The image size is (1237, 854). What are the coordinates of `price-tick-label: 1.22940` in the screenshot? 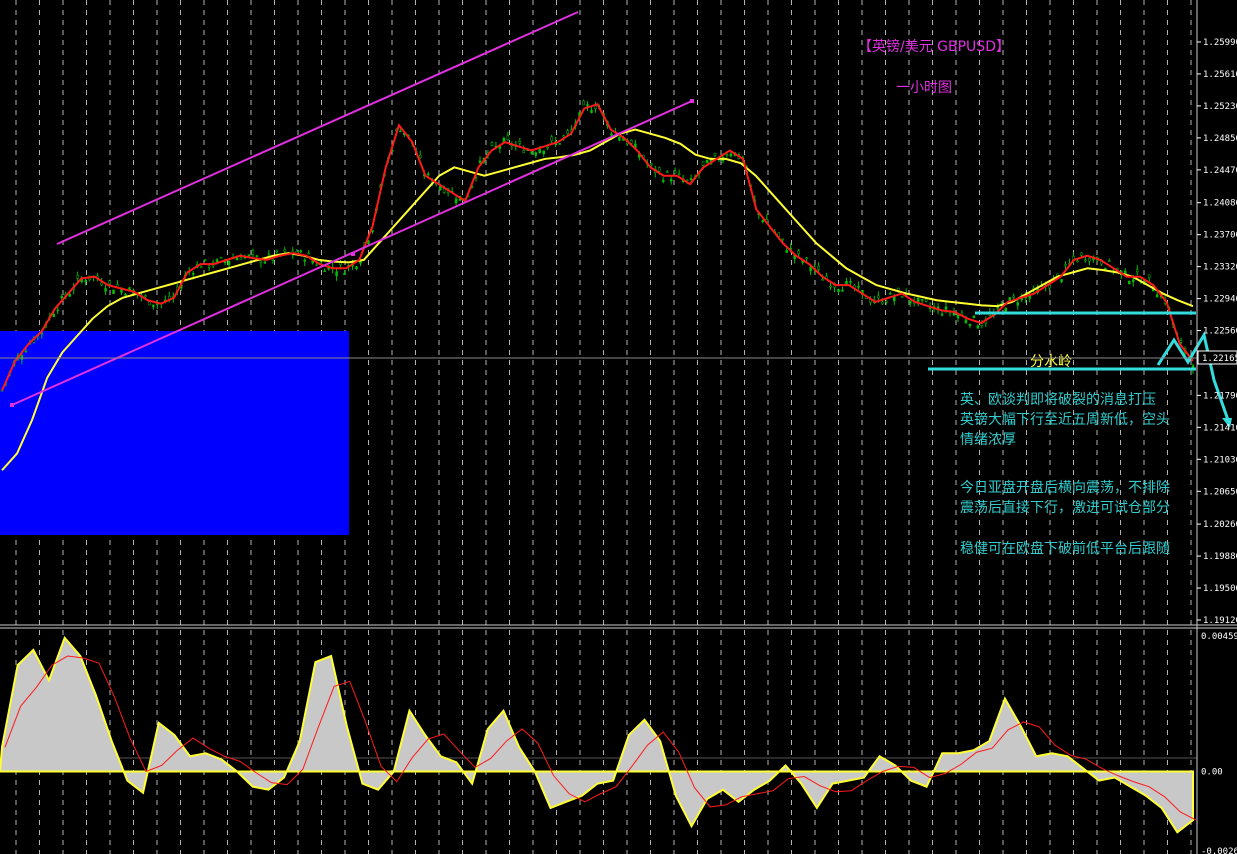 It's located at (1220, 300).